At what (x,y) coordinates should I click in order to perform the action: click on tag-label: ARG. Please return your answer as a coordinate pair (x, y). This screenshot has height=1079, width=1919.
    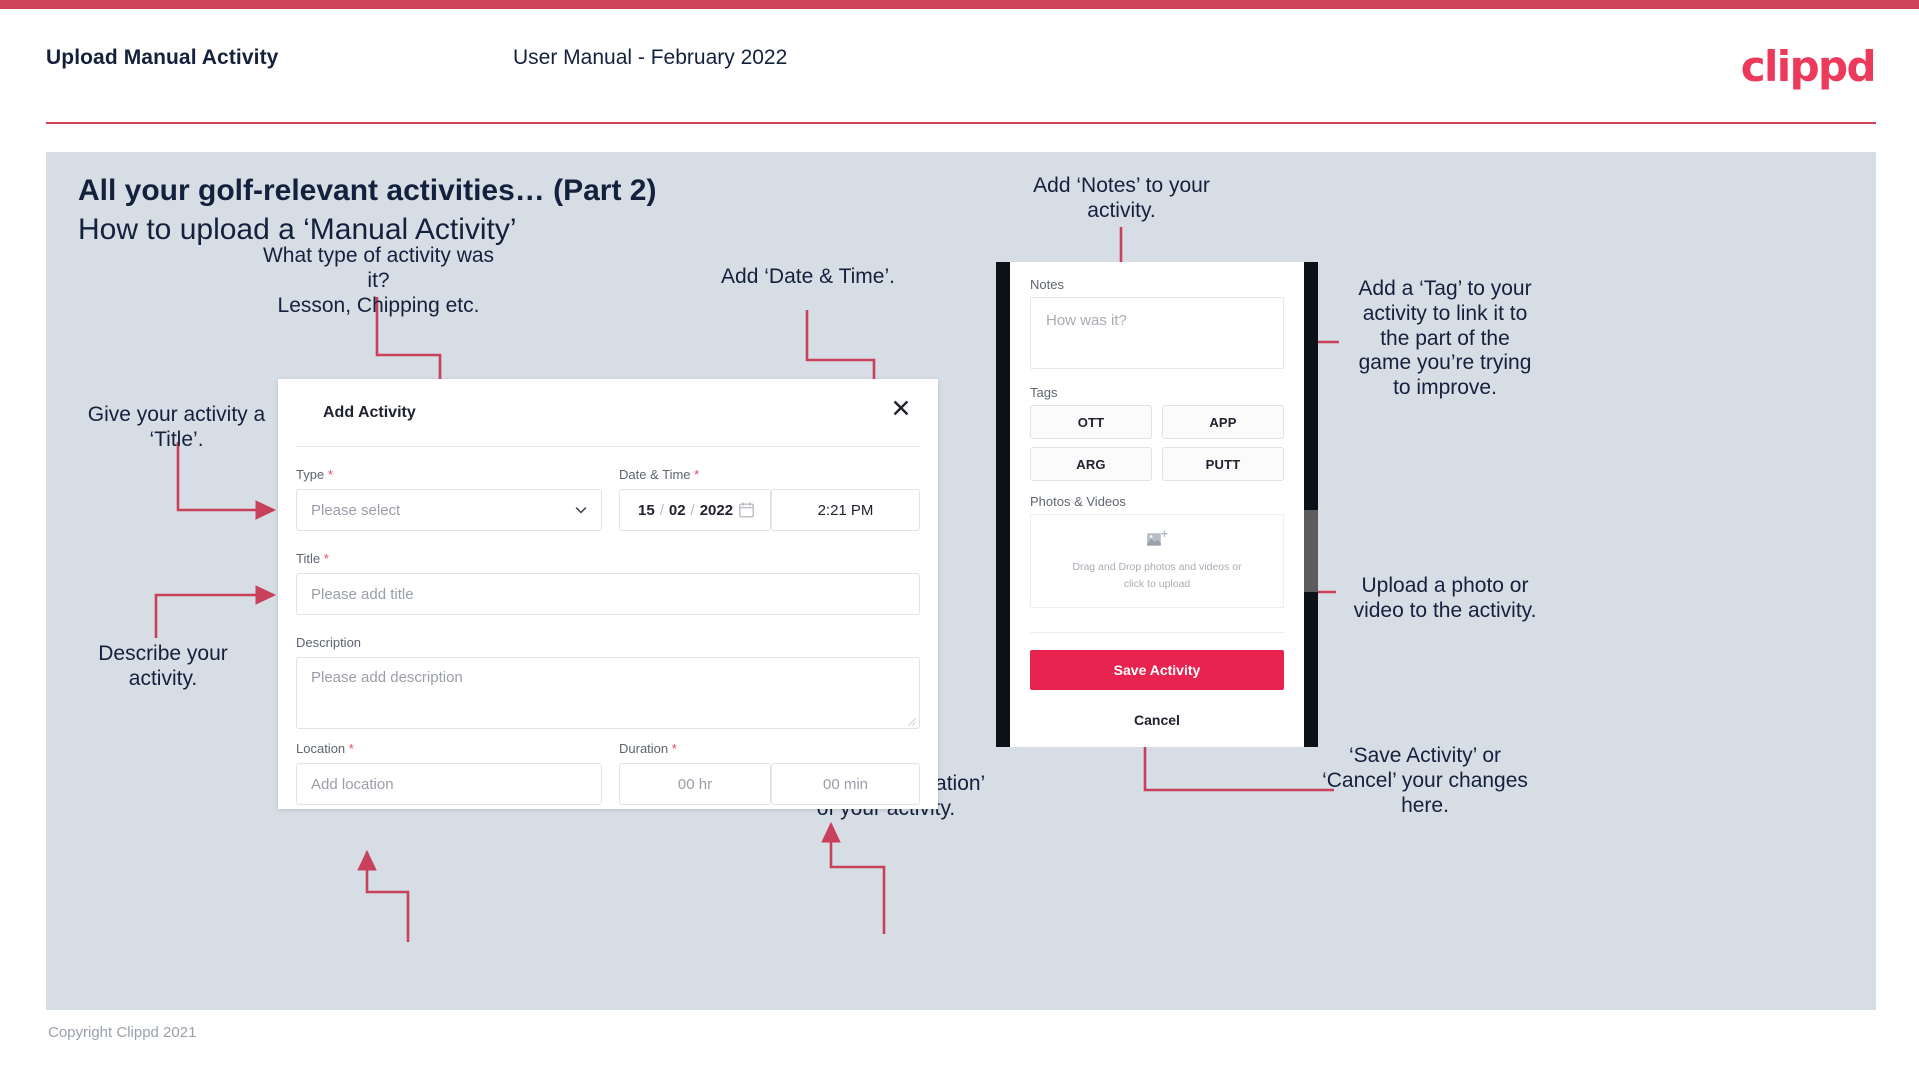
    Looking at the image, I should click on (1091, 464).